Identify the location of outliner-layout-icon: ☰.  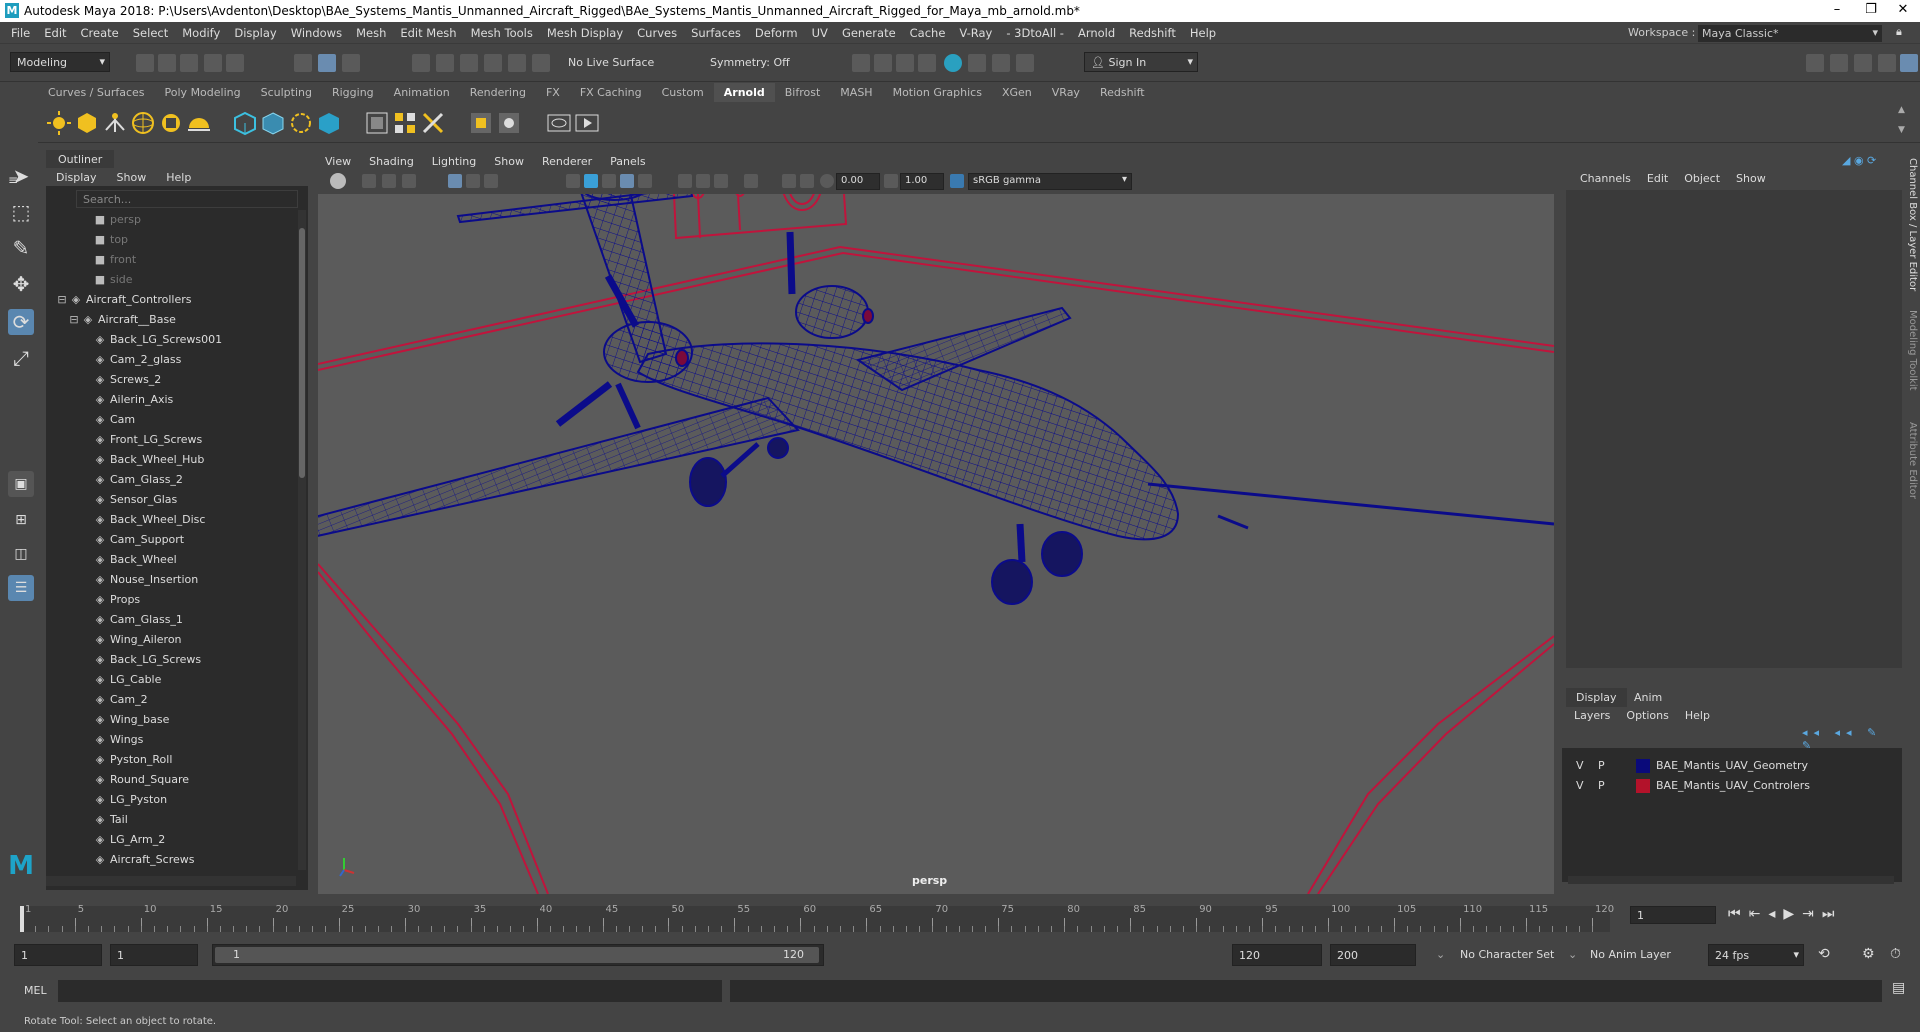
(21, 588).